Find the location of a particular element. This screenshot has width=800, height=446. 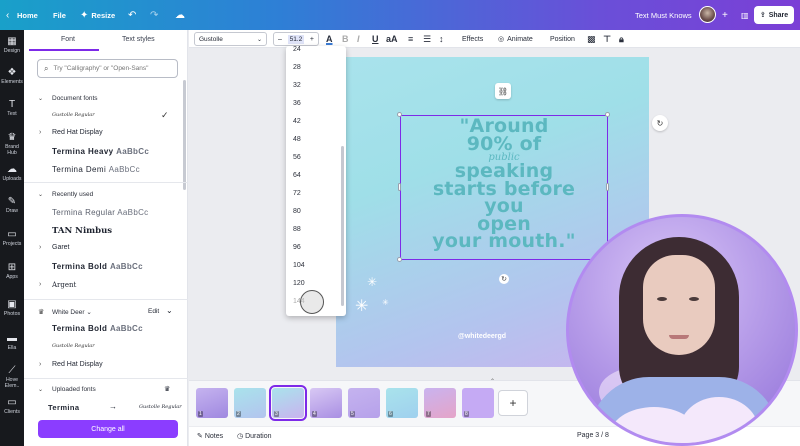

font-family-select: Gustolle ⌄ is located at coordinates (230, 39).